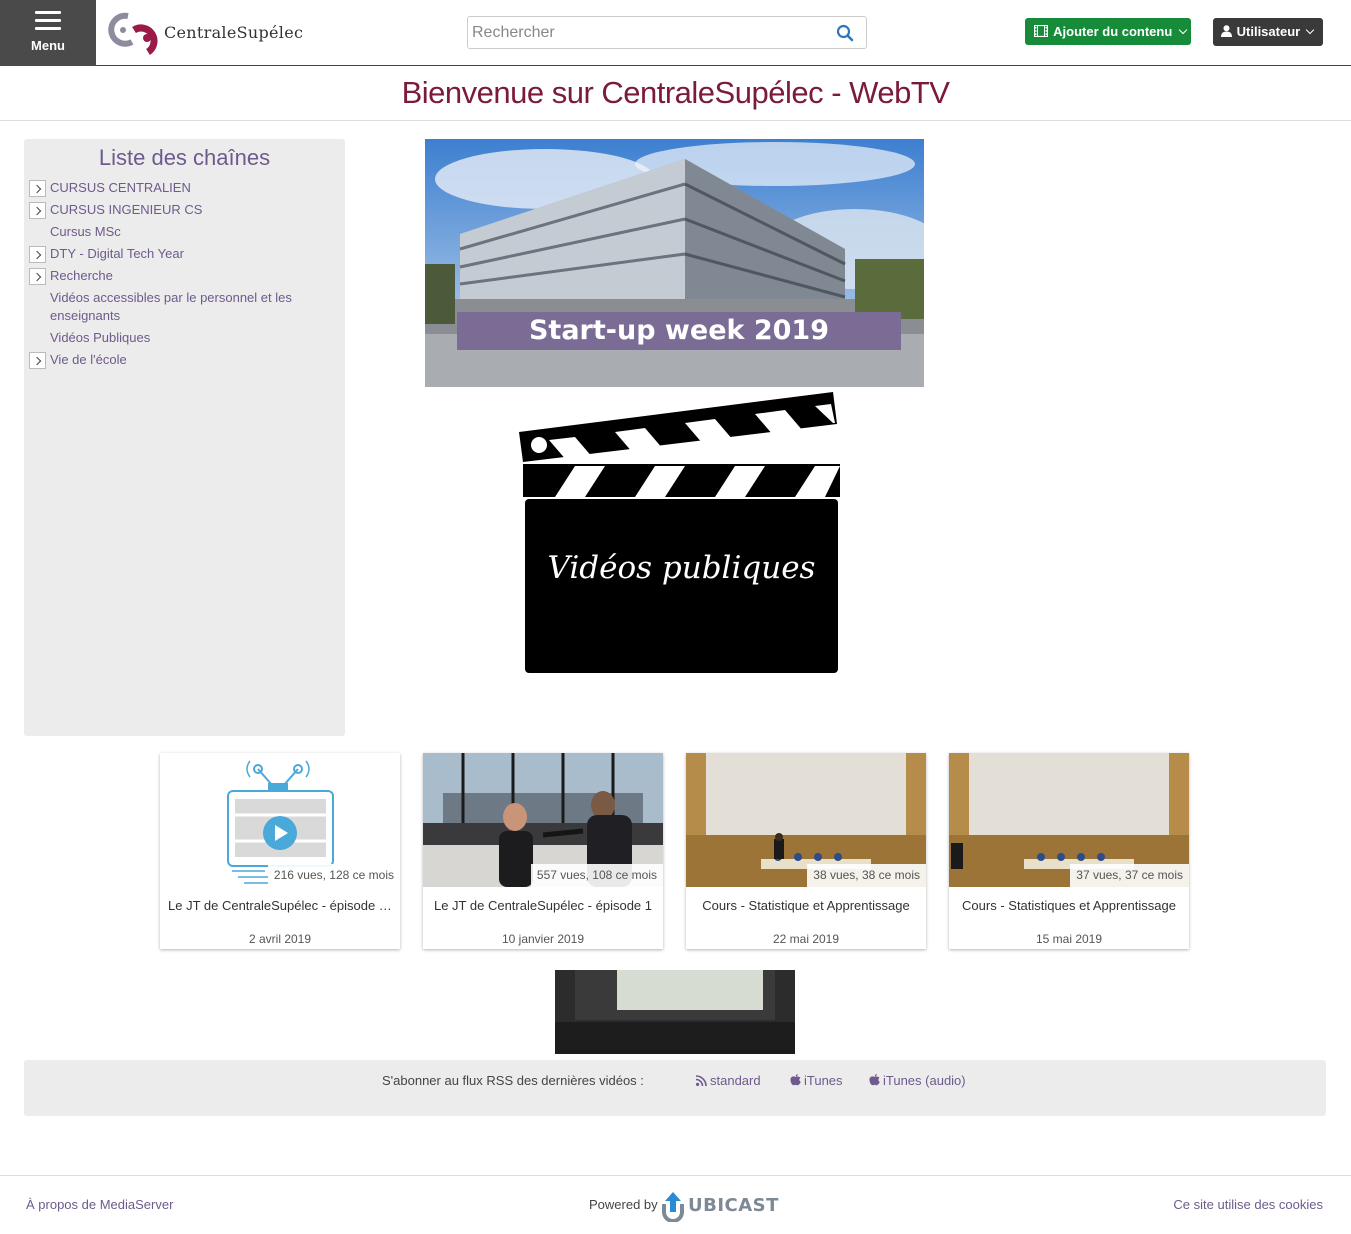 Image resolution: width=1351 pixels, height=1234 pixels. I want to click on channel-item-videos-publiques: Vidéos Publiques, so click(180, 338).